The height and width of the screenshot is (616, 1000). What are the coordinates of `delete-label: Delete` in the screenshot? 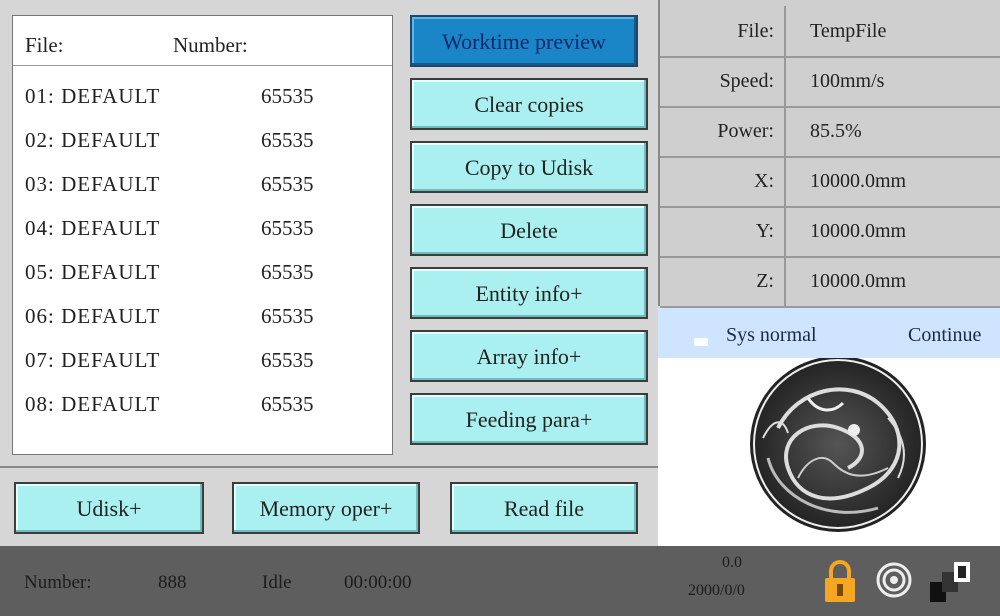 It's located at (529, 230).